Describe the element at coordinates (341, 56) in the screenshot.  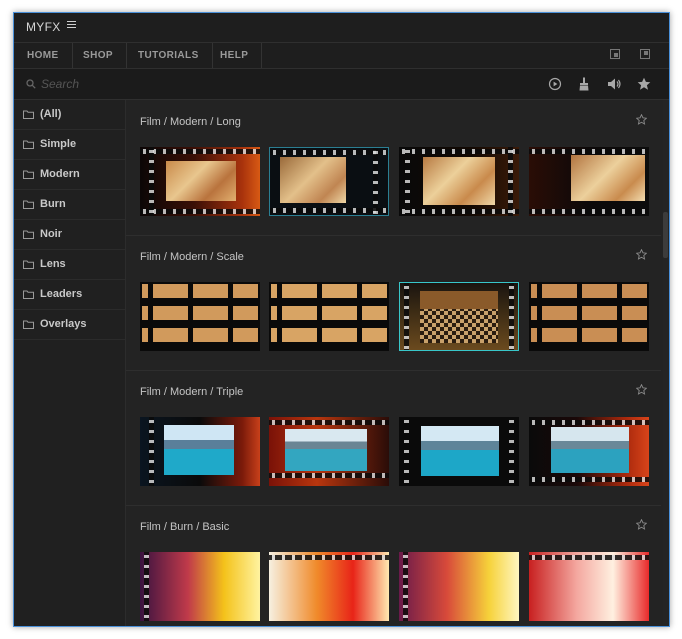
I see `top-nav: HOME SHOP TUTORIALS HELP` at that location.